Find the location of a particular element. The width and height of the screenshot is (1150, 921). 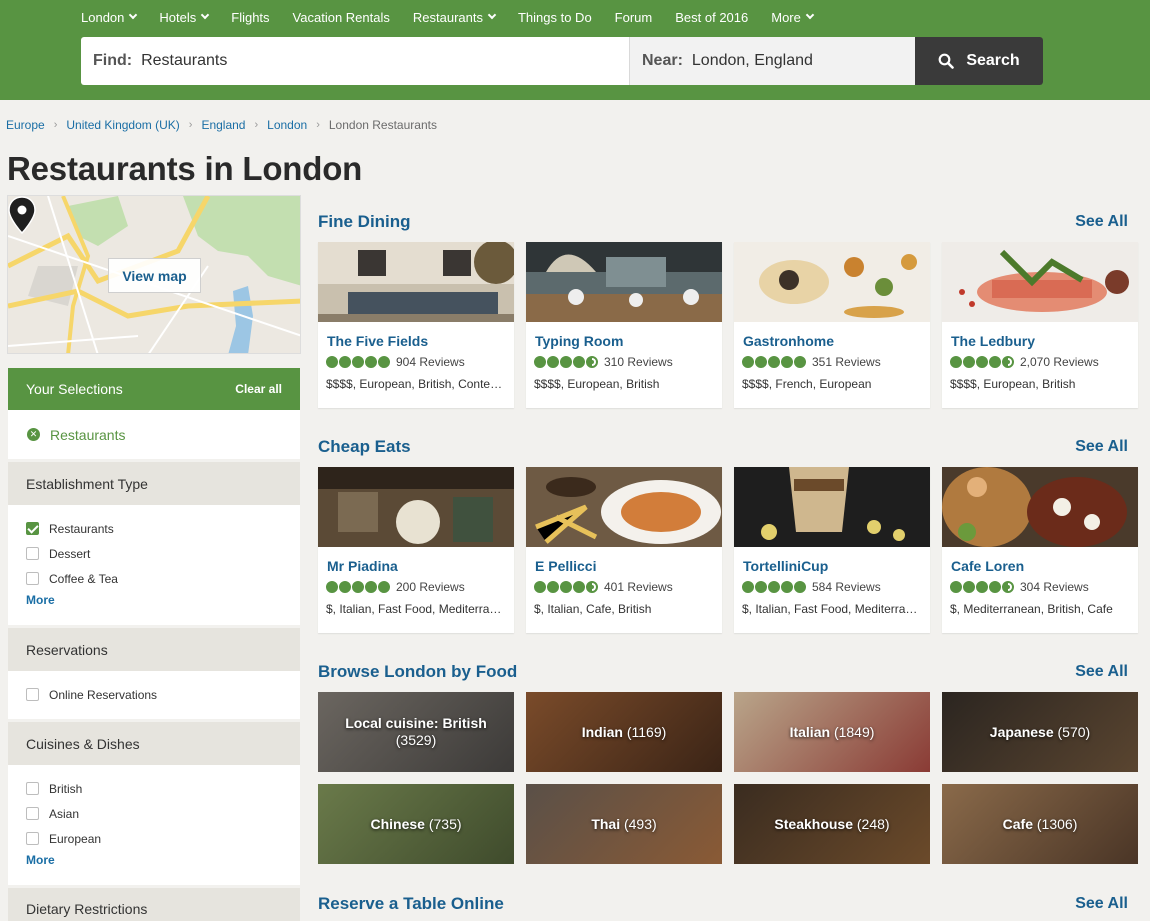

food-tile-cafe: Cafe (1306) is located at coordinates (1040, 824).